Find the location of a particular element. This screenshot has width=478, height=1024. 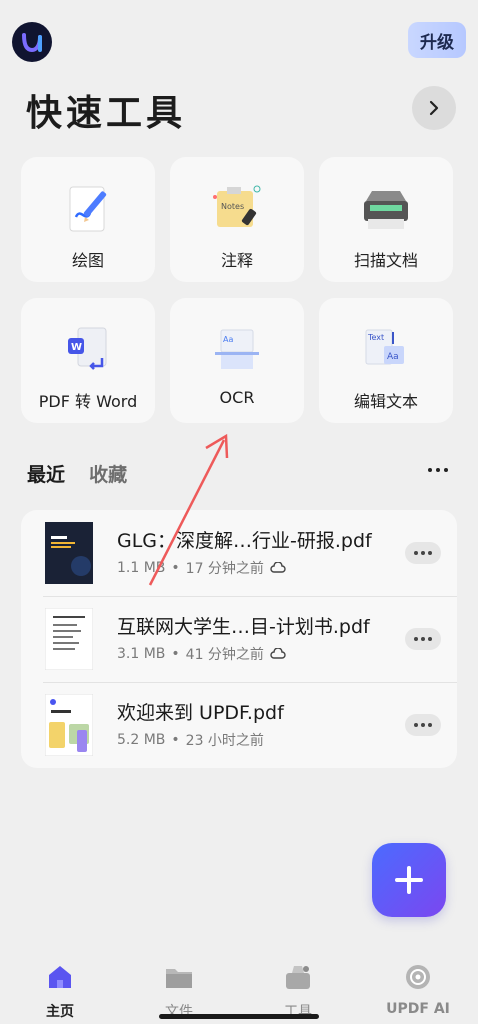

nav-tools: 工具 is located at coordinates (298, 988).